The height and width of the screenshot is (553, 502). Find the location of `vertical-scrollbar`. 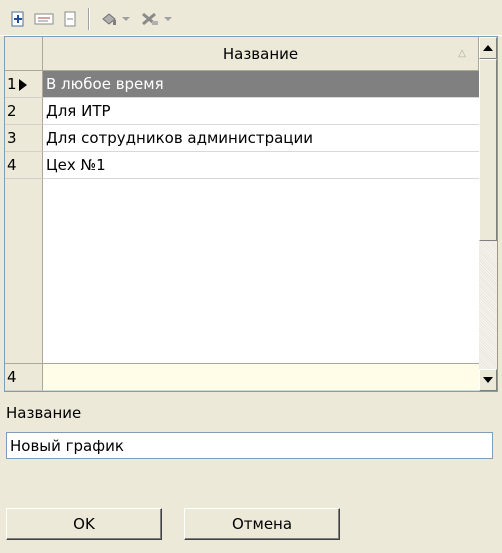

vertical-scrollbar is located at coordinates (488, 214).